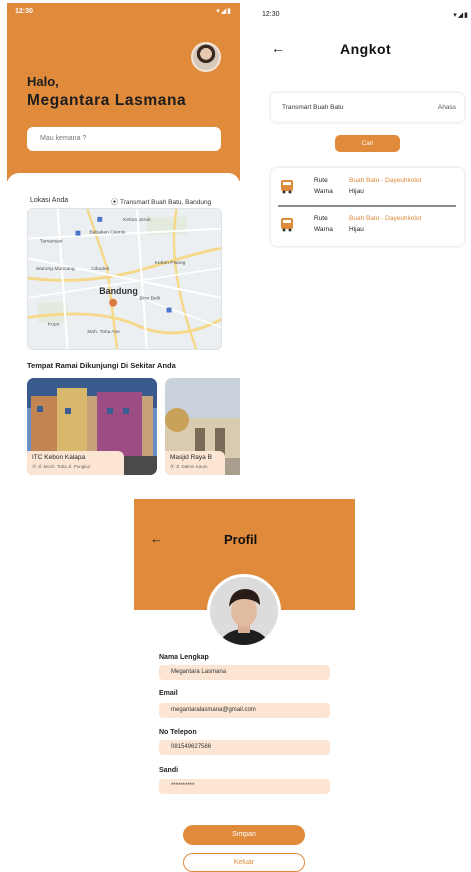 Image resolution: width=471 pixels, height=872 pixels. What do you see at coordinates (367, 143) in the screenshot?
I see `search-button: Cari` at bounding box center [367, 143].